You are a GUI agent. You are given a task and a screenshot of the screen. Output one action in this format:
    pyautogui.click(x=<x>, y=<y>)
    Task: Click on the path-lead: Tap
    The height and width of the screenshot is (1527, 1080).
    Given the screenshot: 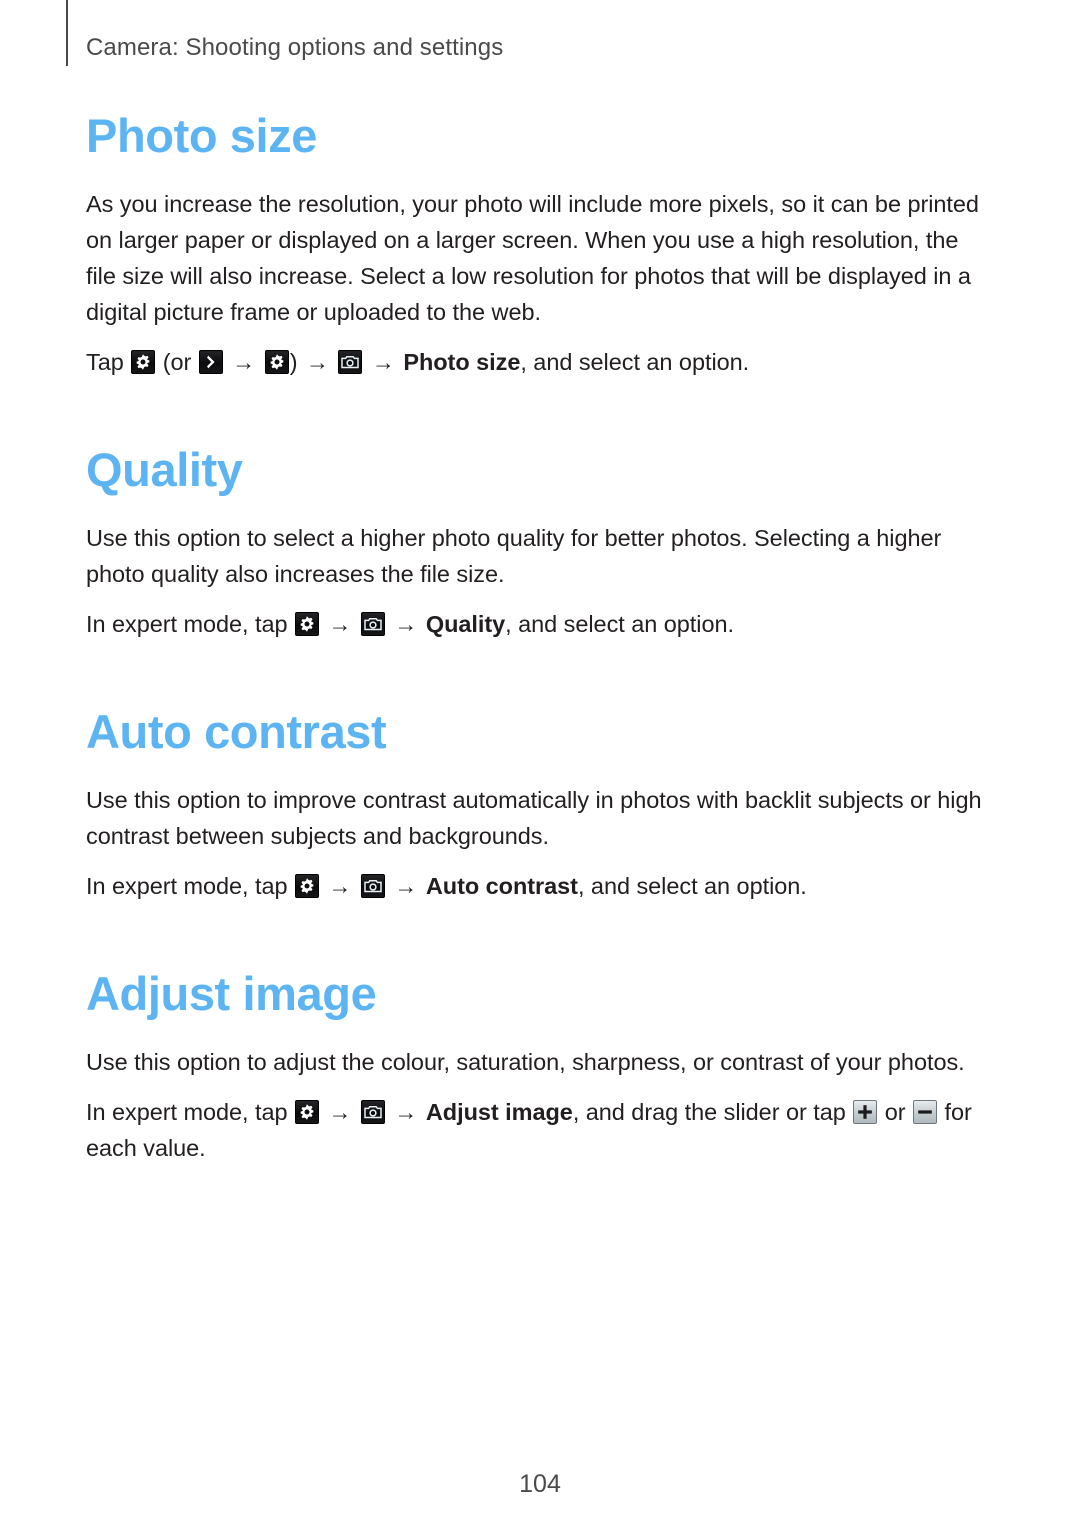 What is the action you would take?
    pyautogui.click(x=105, y=362)
    